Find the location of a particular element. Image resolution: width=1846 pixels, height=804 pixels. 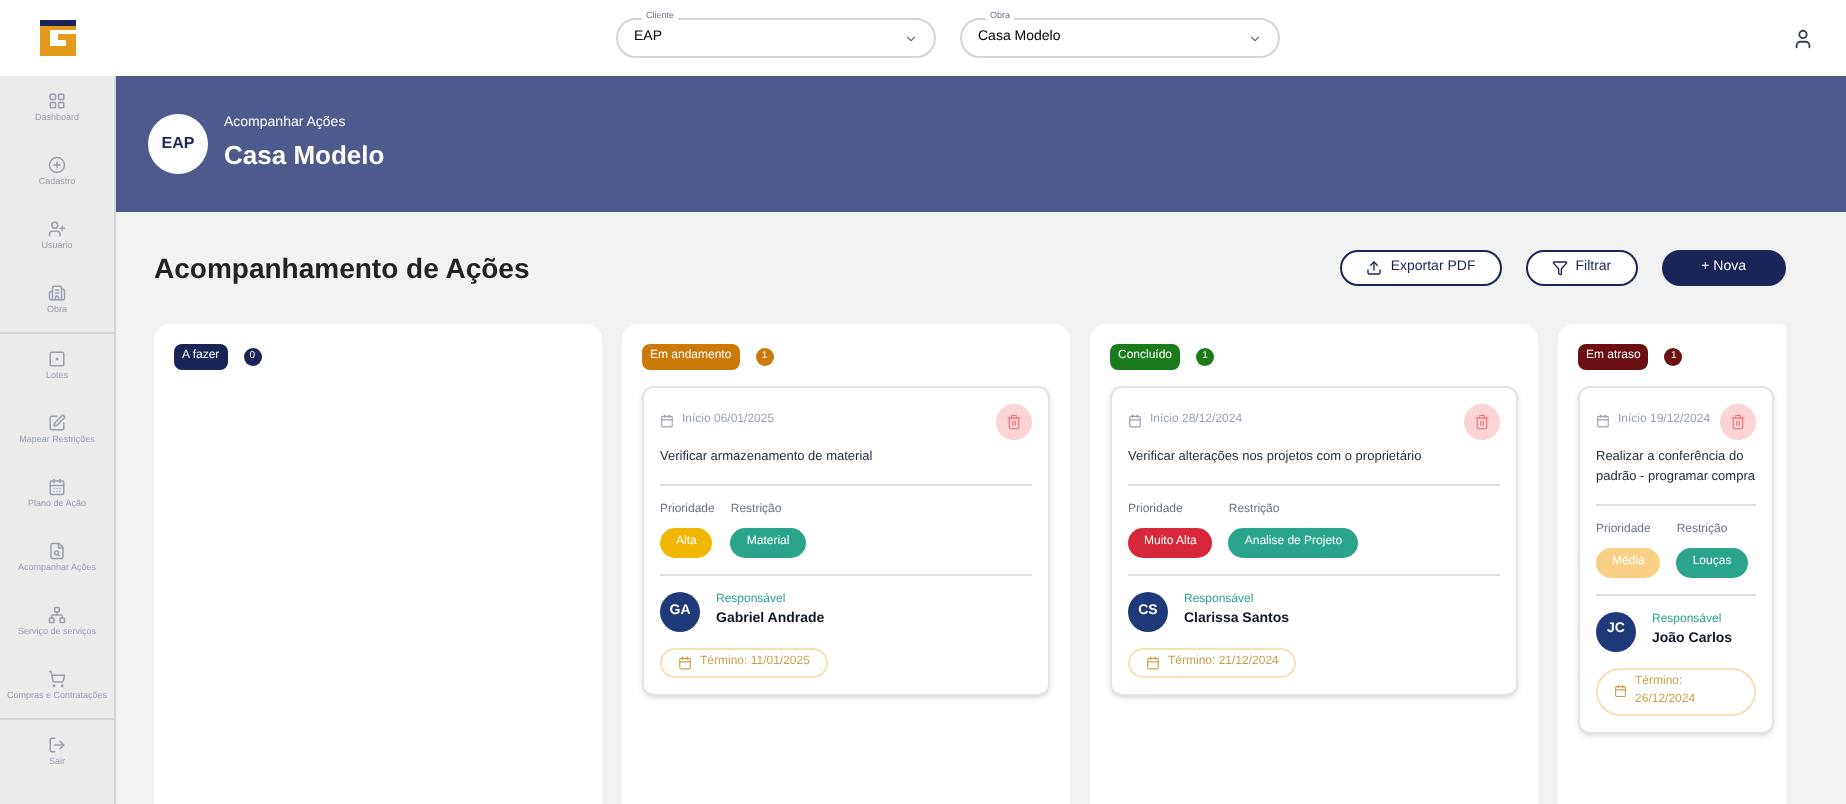

nodes-icon is located at coordinates (57, 615).